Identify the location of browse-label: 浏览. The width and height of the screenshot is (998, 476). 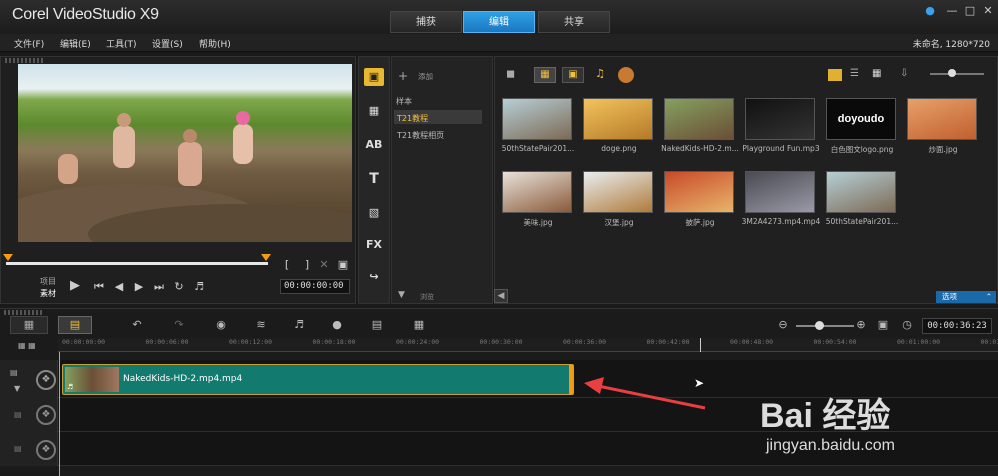
(427, 297).